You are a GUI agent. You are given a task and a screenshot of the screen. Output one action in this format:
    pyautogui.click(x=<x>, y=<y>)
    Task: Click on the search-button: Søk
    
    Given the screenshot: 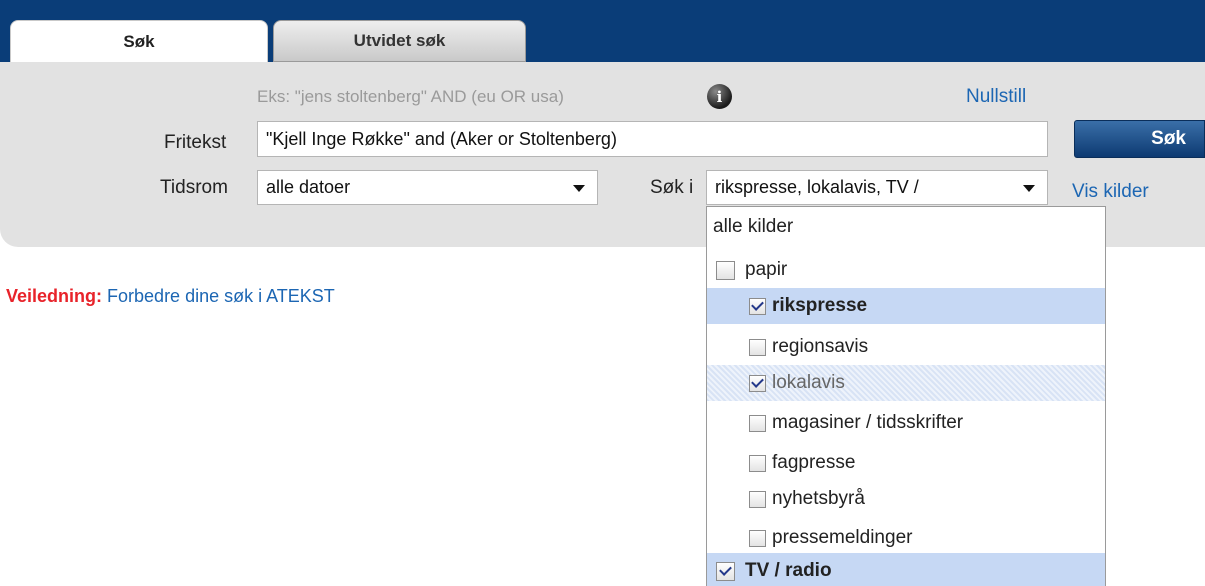 What is the action you would take?
    pyautogui.click(x=1139, y=139)
    